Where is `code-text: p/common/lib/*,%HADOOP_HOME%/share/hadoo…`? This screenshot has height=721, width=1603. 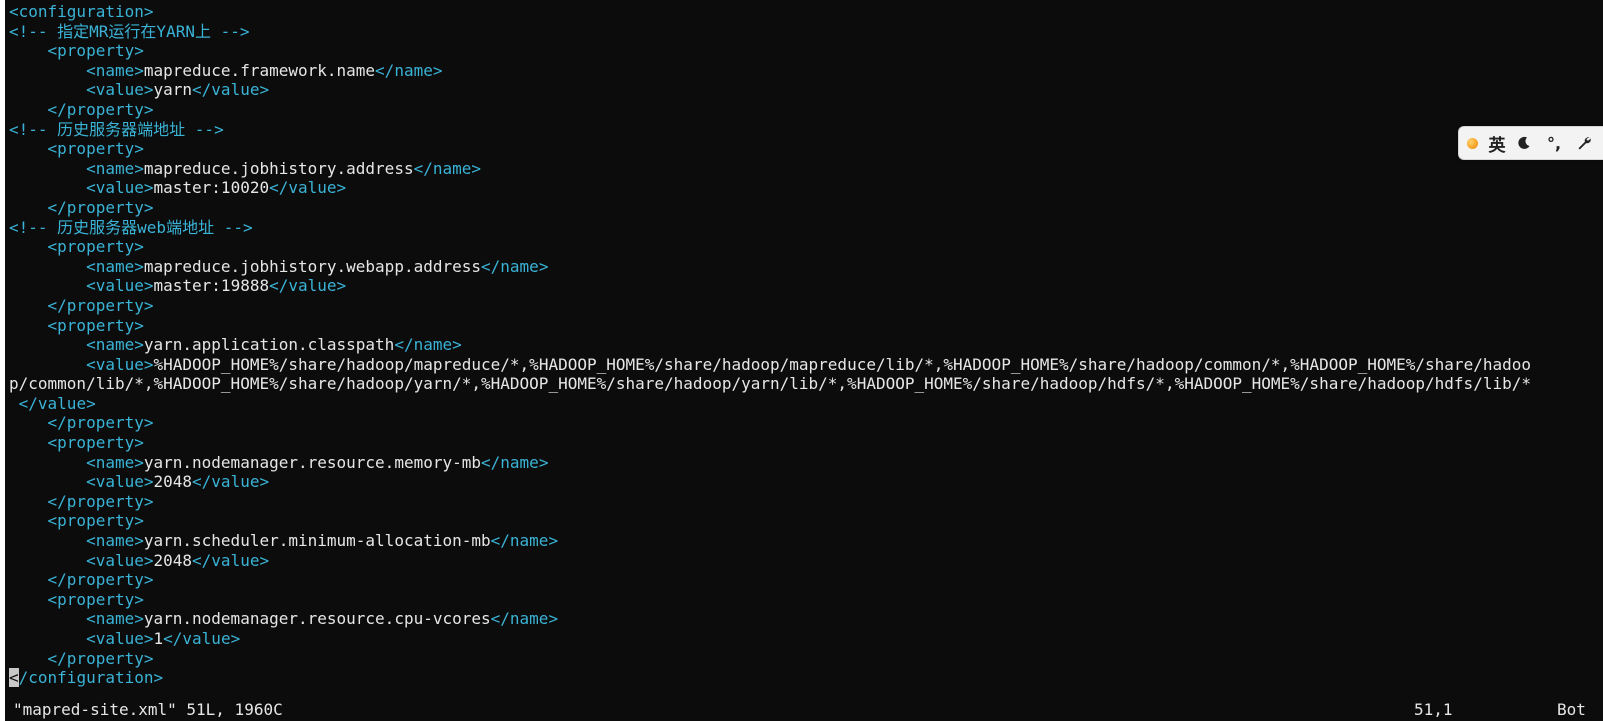
code-text: p/common/lib/*,%HADOOP_HOME%/share/hadoo… is located at coordinates (770, 384).